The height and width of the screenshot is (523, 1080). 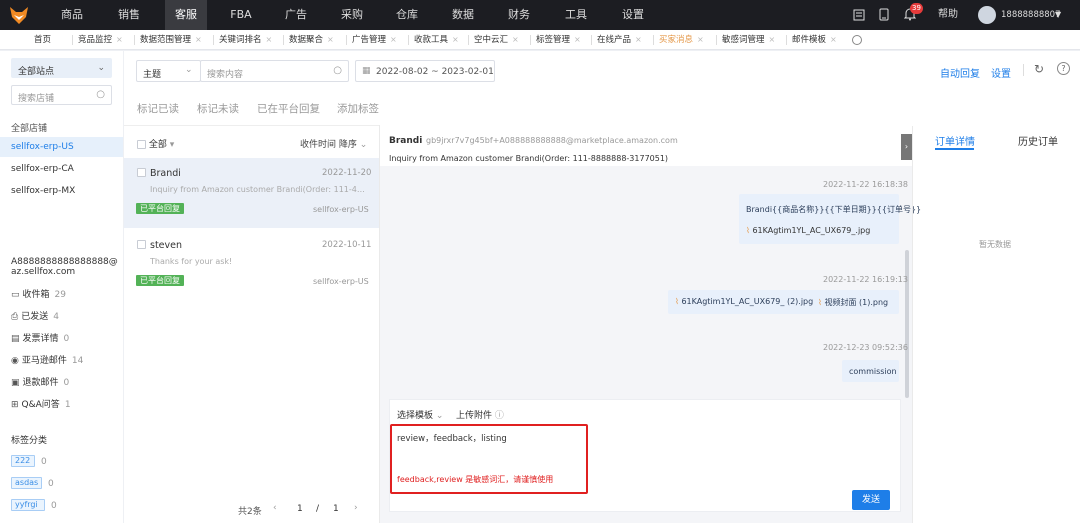 What do you see at coordinates (519, 15) in the screenshot?
I see `nav-item: 财务` at bounding box center [519, 15].